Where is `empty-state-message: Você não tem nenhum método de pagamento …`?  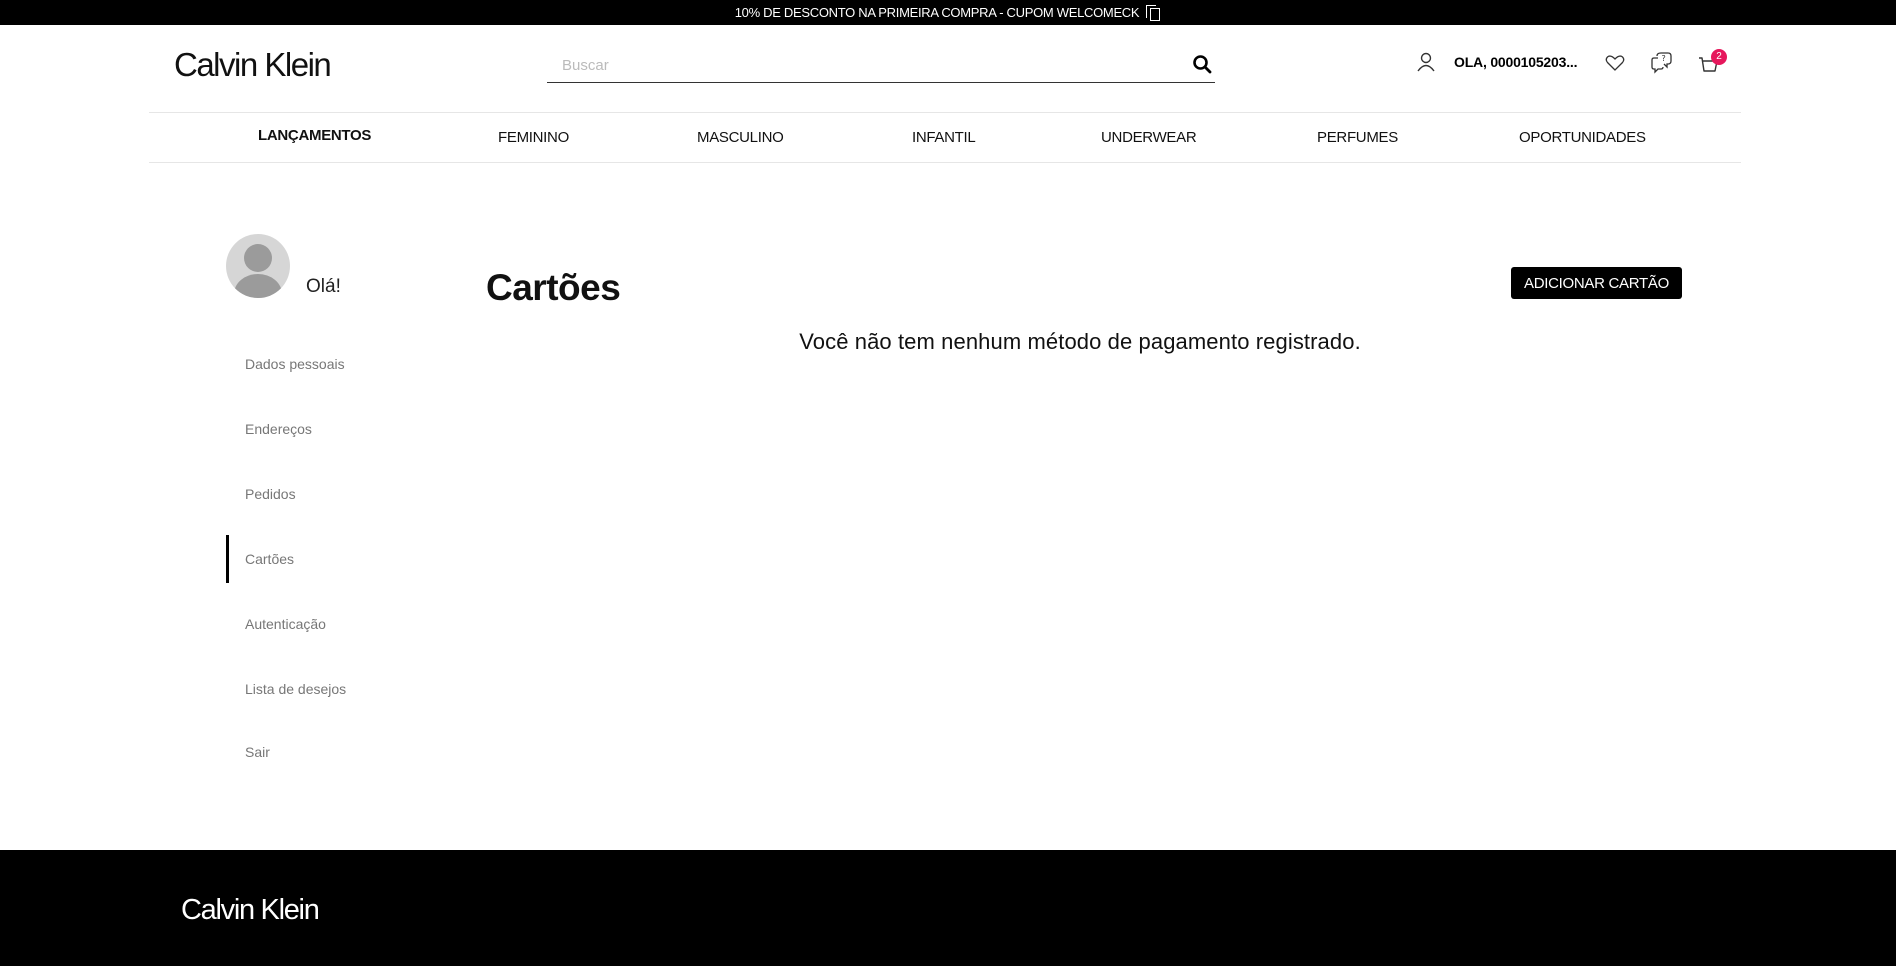 empty-state-message: Você não tem nenhum método de pagamento … is located at coordinates (1080, 341).